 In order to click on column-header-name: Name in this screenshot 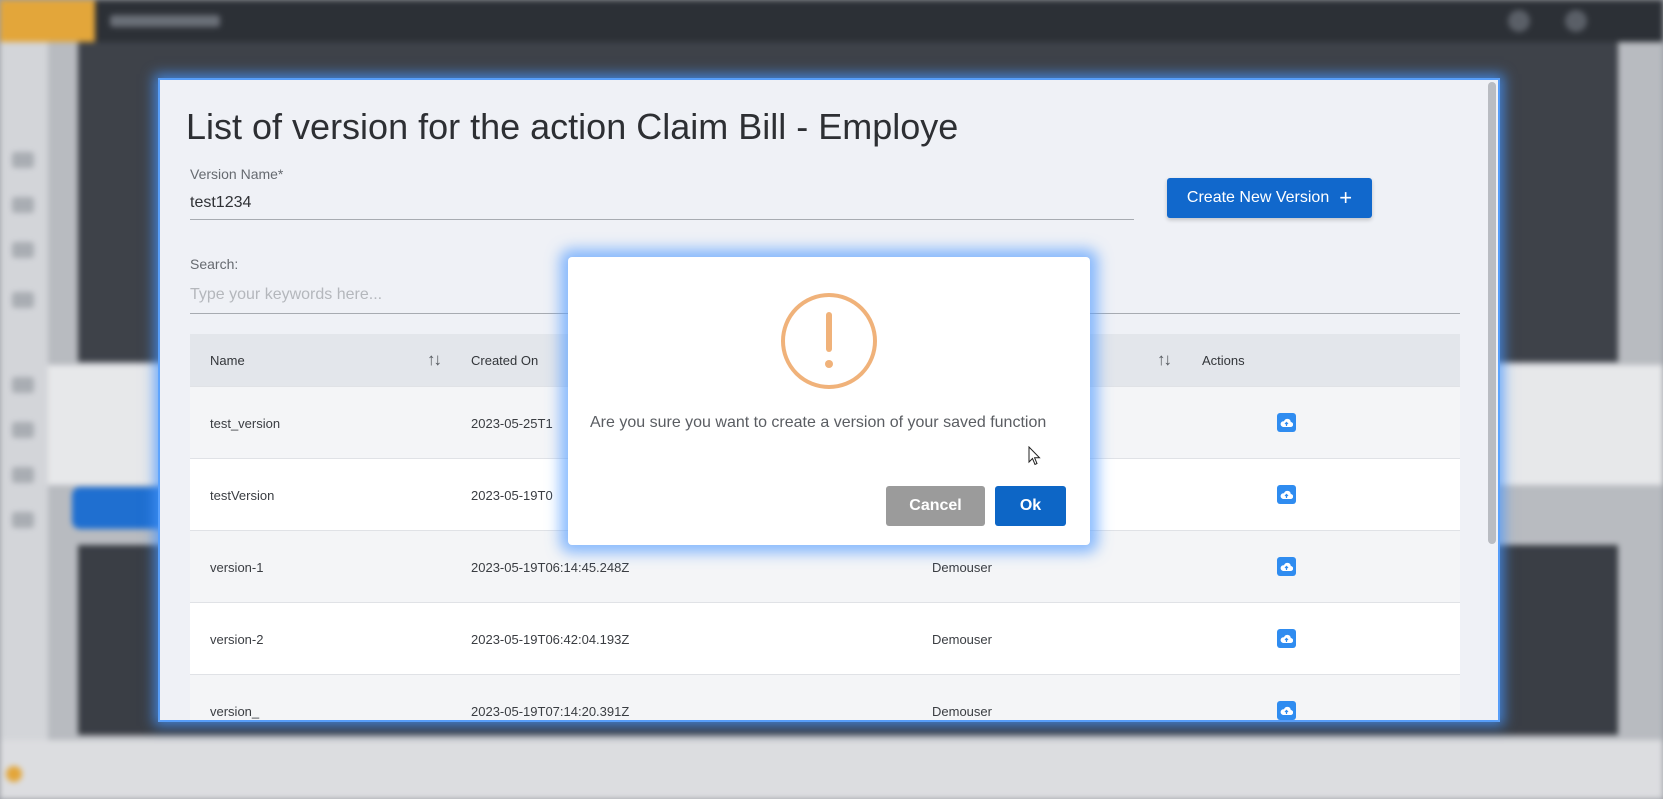, I will do `click(227, 360)`.